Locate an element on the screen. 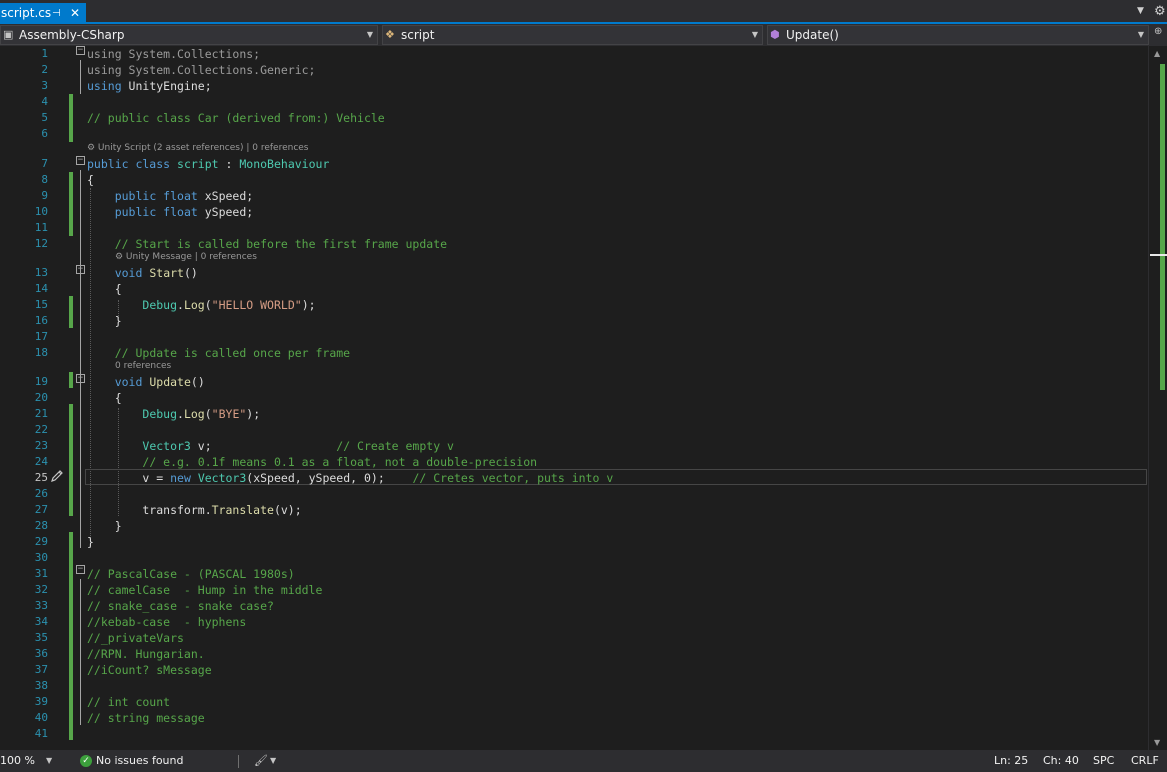 The image size is (1167, 772). code-line: 4 is located at coordinates (574, 102).